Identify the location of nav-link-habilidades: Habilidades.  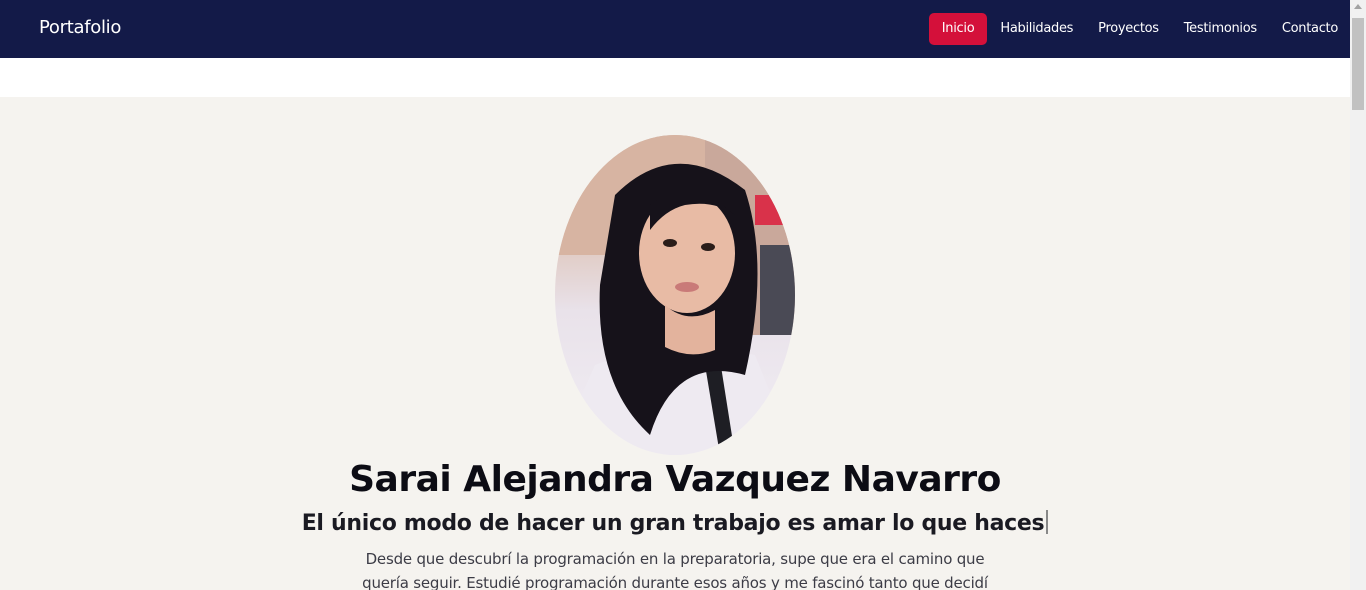
(1036, 29).